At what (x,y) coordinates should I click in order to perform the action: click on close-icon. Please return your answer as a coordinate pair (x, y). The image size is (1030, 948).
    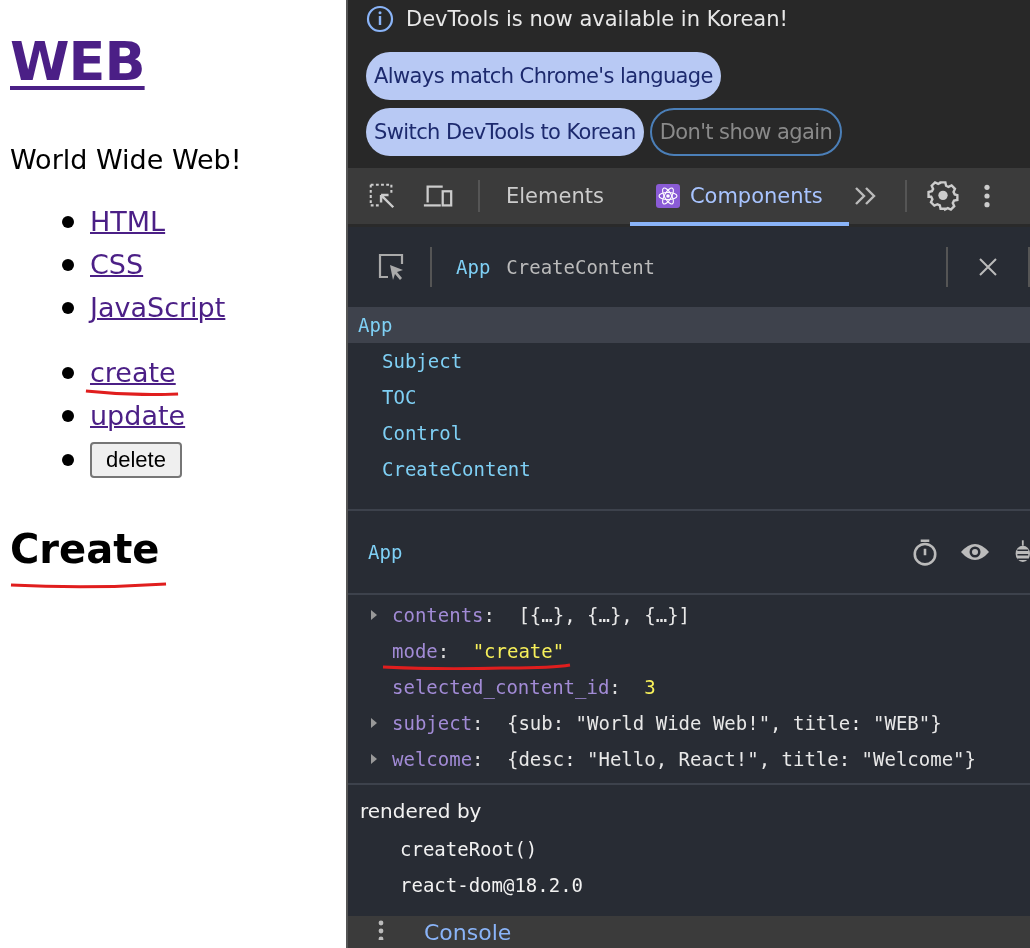
    Looking at the image, I should click on (988, 267).